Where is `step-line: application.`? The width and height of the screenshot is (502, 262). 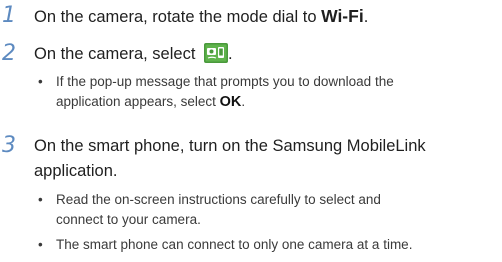 step-line: application. is located at coordinates (76, 171).